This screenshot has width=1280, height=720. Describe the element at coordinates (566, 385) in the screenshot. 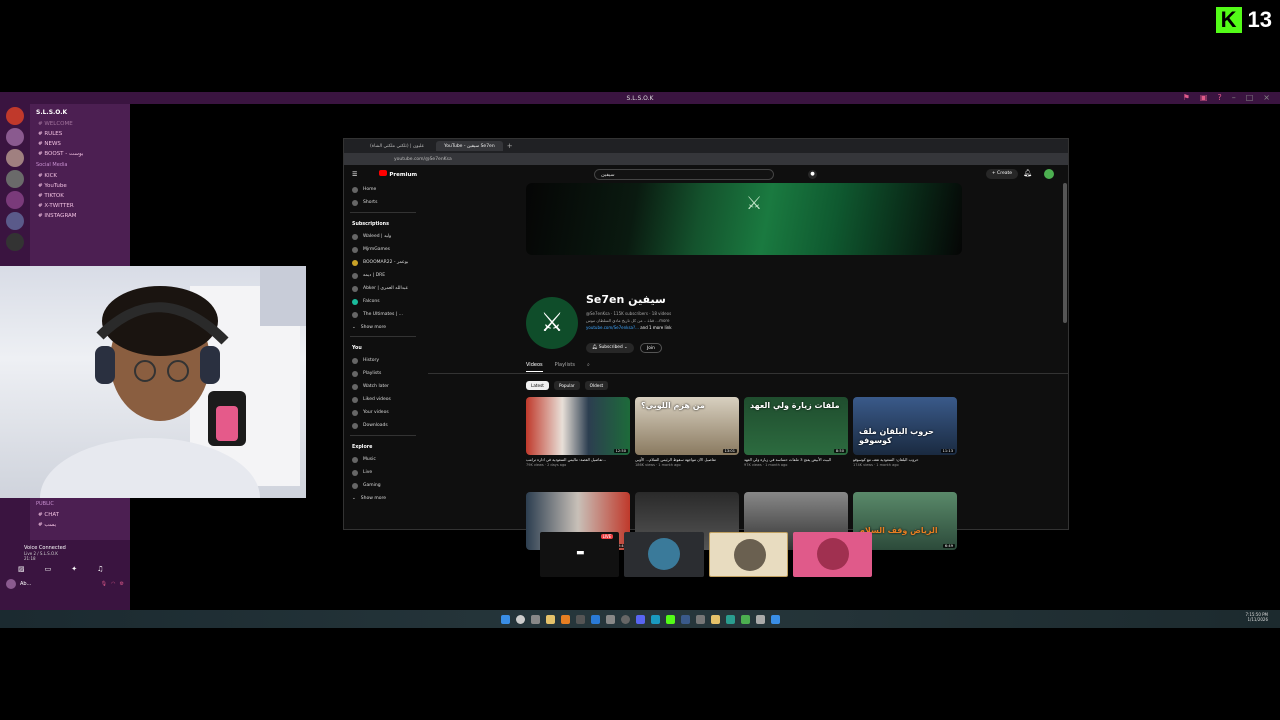

I see `chip-popular: Popular` at that location.